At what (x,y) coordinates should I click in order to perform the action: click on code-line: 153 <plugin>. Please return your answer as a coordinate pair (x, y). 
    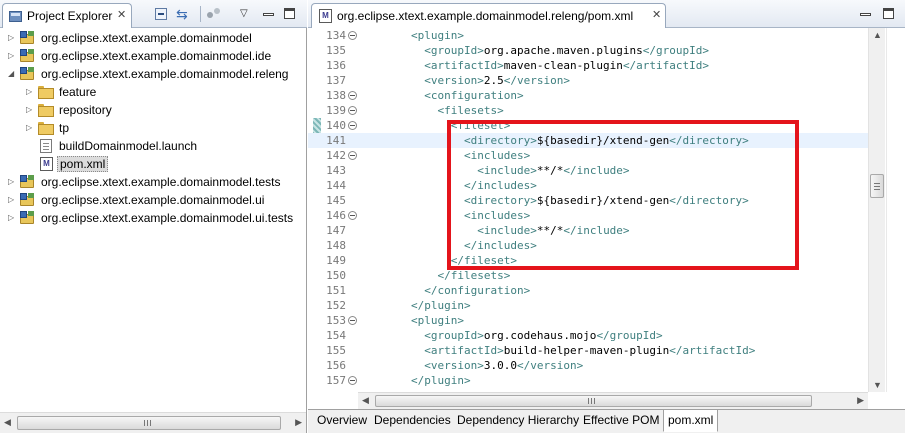
    Looking at the image, I should click on (588, 320).